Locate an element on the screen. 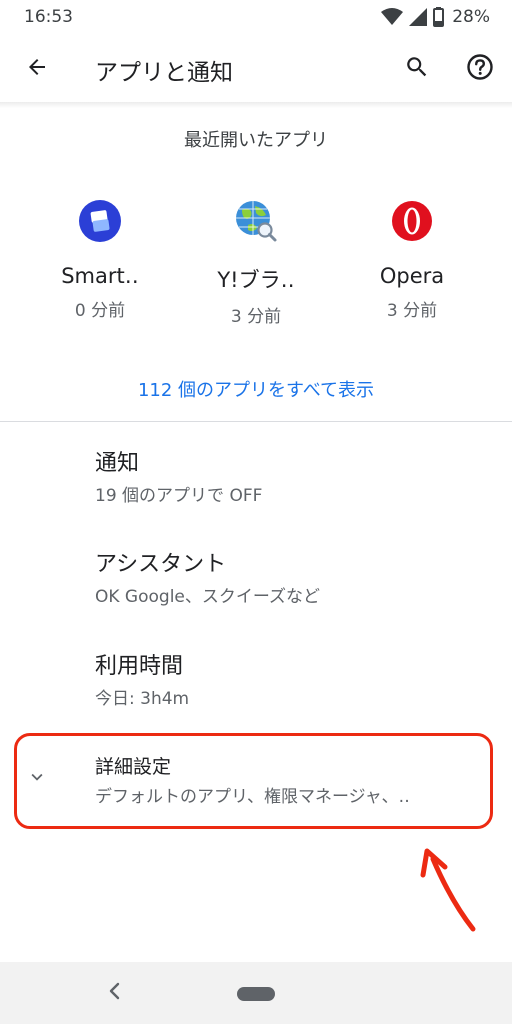 This screenshot has height=1024, width=512. help-icon is located at coordinates (480, 69).